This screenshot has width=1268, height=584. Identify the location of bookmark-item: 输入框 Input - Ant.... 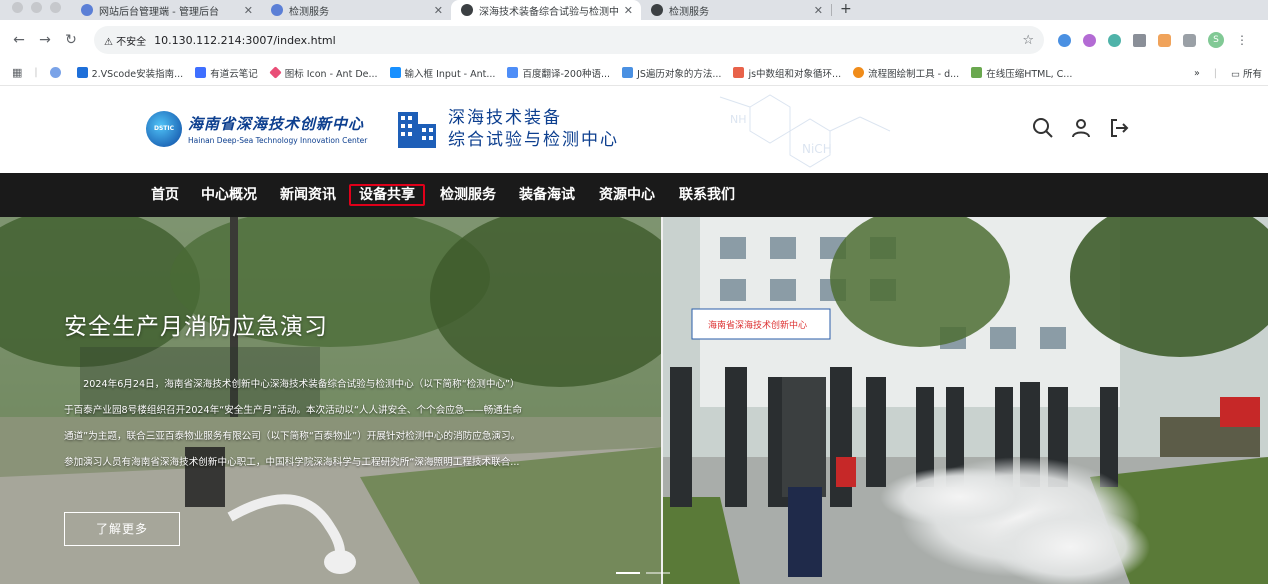
(442, 73).